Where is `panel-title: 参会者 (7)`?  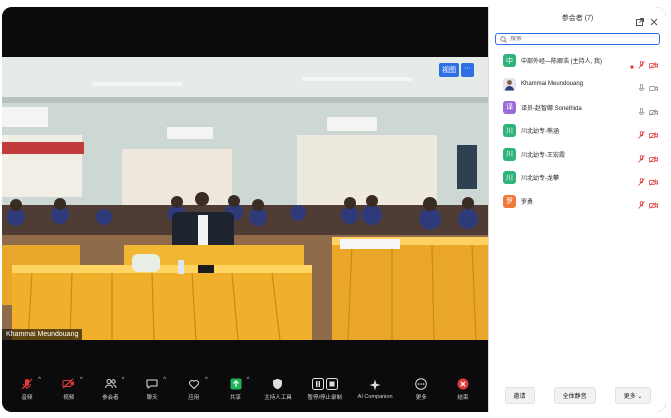
panel-title: 参会者 (7) is located at coordinates (577, 18).